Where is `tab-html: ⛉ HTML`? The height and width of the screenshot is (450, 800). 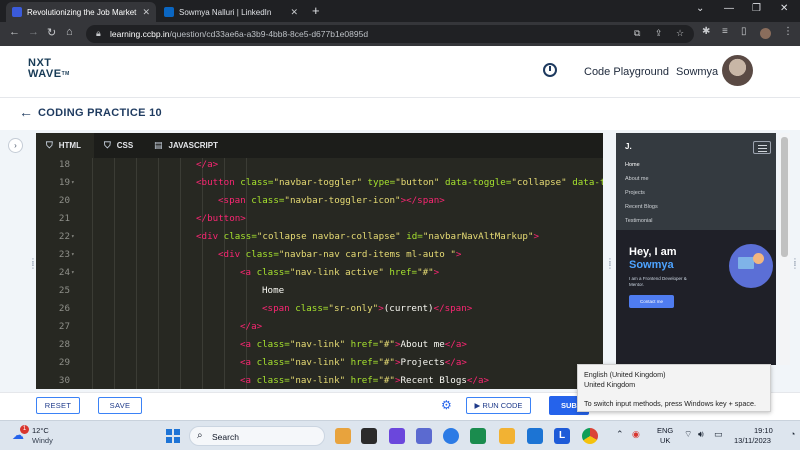 tab-html: ⛉ HTML is located at coordinates (65, 145).